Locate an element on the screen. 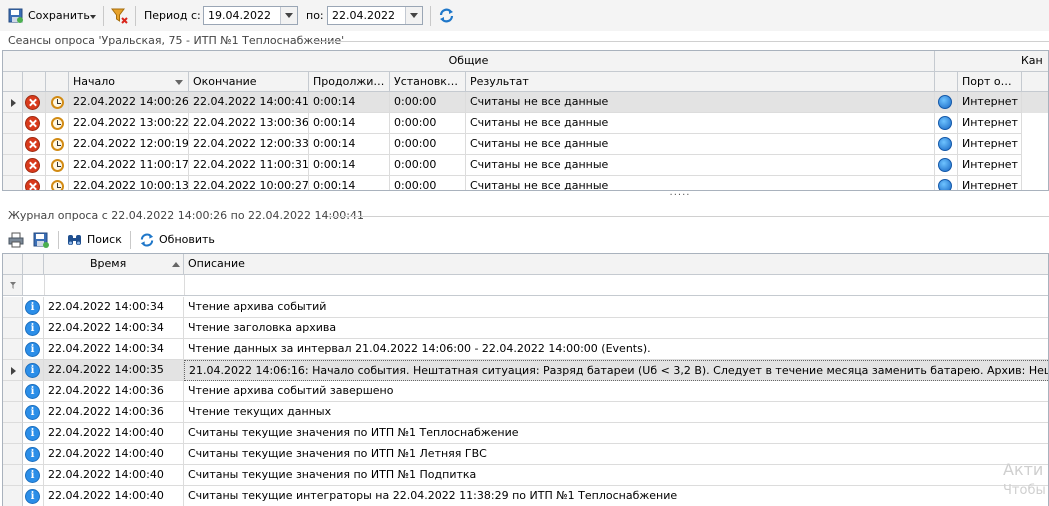 The height and width of the screenshot is (506, 1049). column-header-icon2 is located at coordinates (57, 82).